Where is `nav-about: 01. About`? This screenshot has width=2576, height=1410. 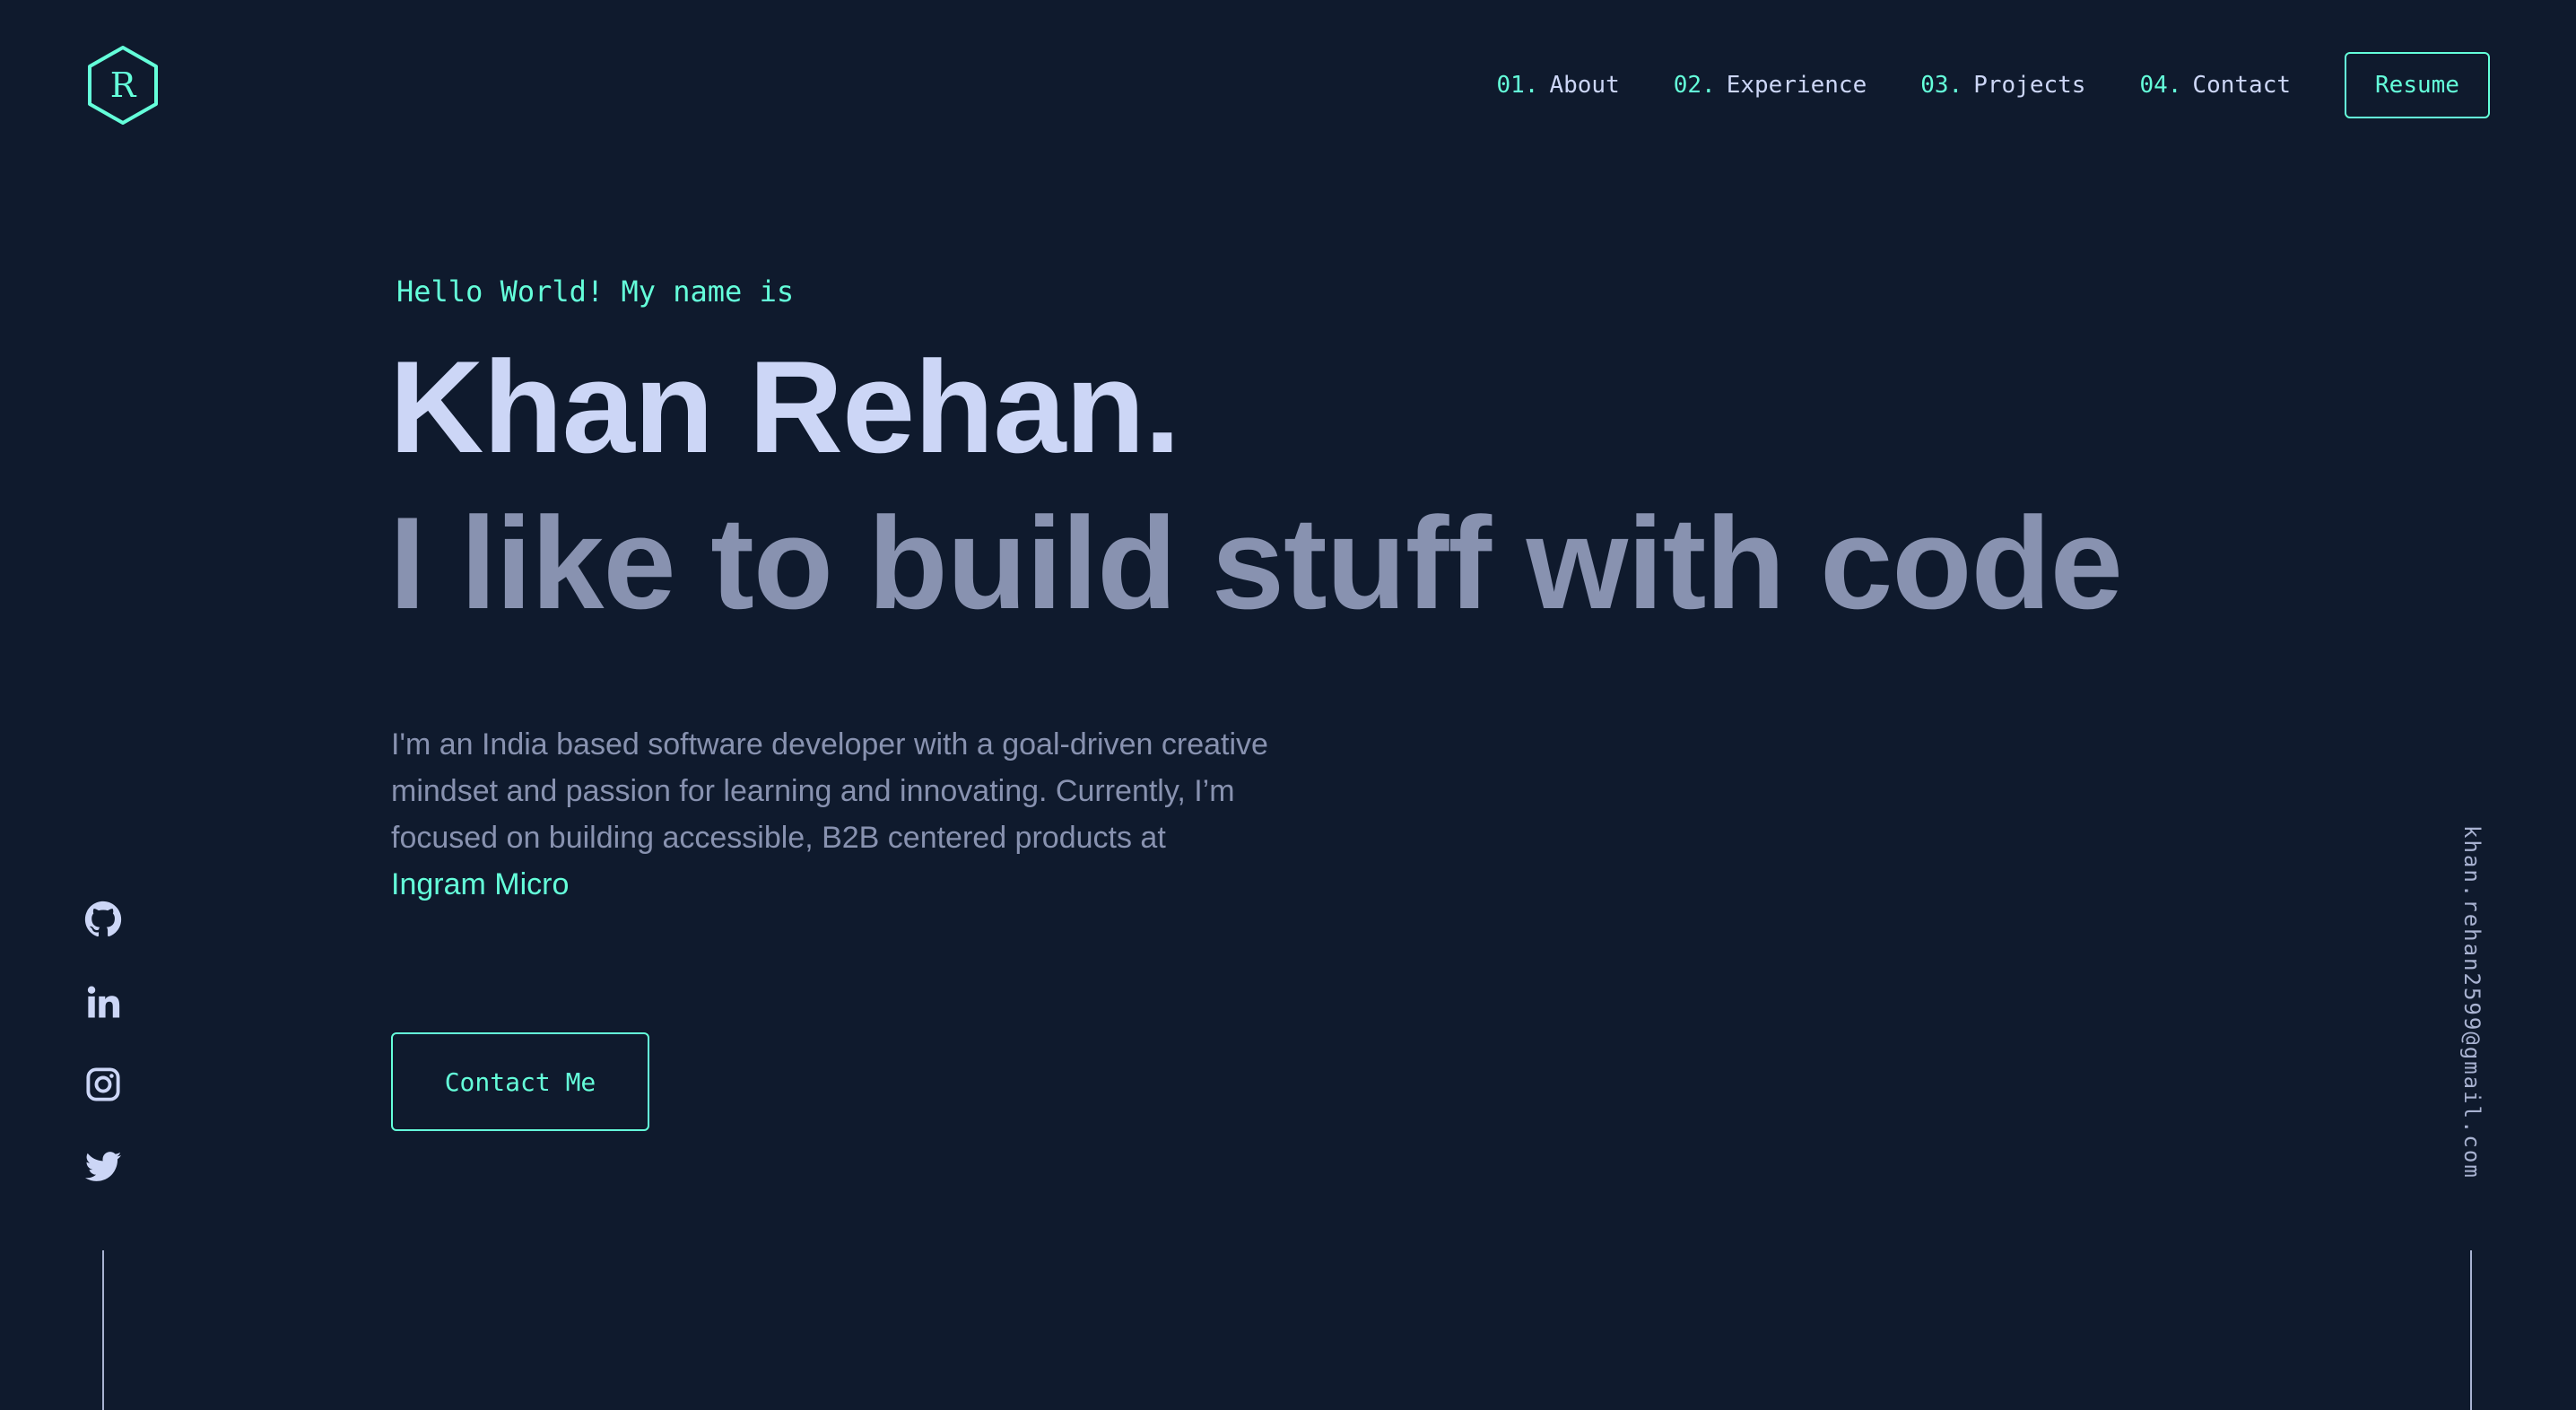 nav-about: 01. About is located at coordinates (1557, 85).